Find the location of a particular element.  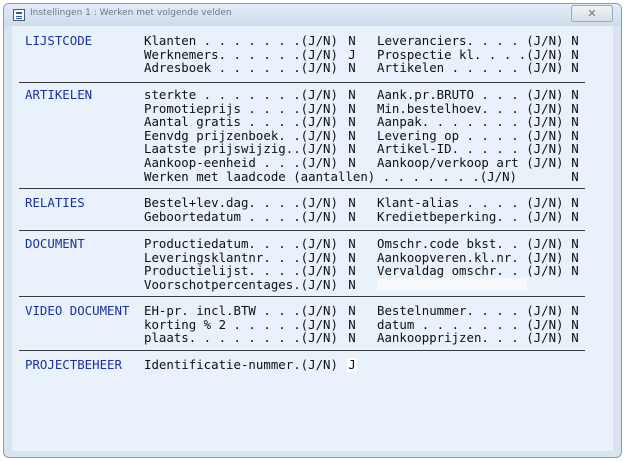

section-title: ARTIKELEN is located at coordinates (59, 94).